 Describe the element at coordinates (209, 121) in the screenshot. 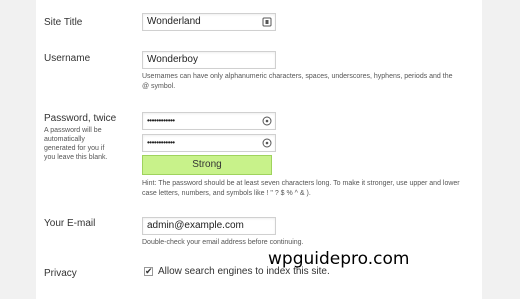

I see `password-input: ••••••••••••` at that location.